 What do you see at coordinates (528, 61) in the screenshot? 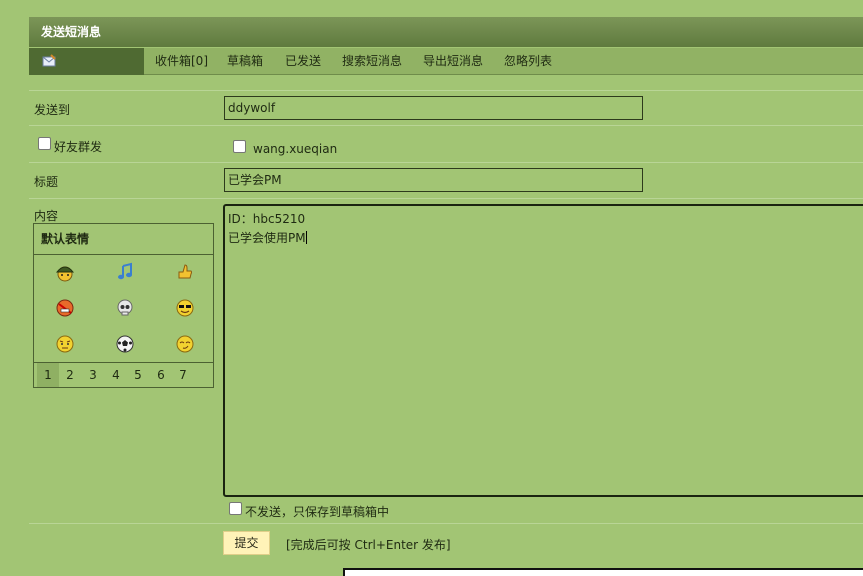
I see `tab-ignore-list: 忽略列表` at bounding box center [528, 61].